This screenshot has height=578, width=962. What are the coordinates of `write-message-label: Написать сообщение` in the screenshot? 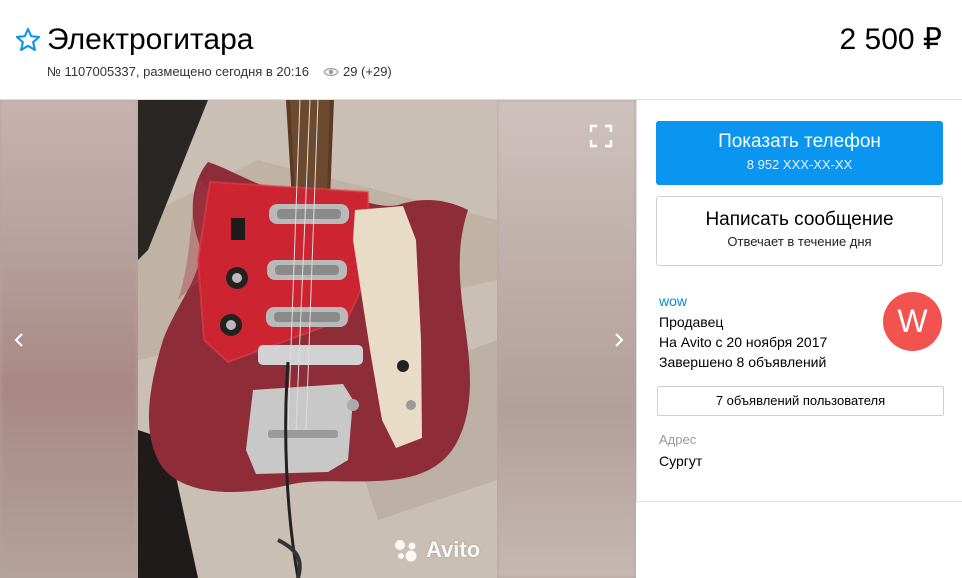 It's located at (799, 219).